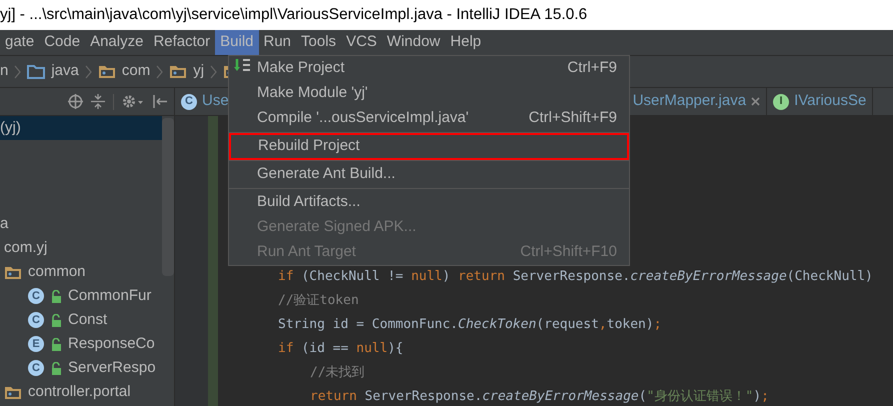 This screenshot has width=893, height=406. I want to click on tree-item: com.yj, so click(26, 248).